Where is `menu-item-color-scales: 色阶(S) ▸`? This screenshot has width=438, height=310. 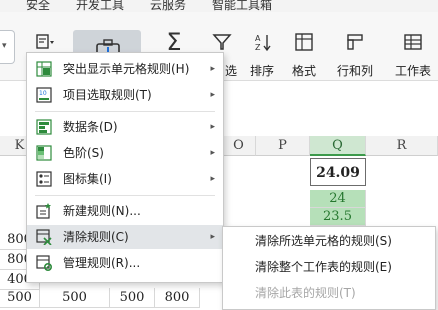 menu-item-color-scales: 色阶(S) ▸ is located at coordinates (125, 153).